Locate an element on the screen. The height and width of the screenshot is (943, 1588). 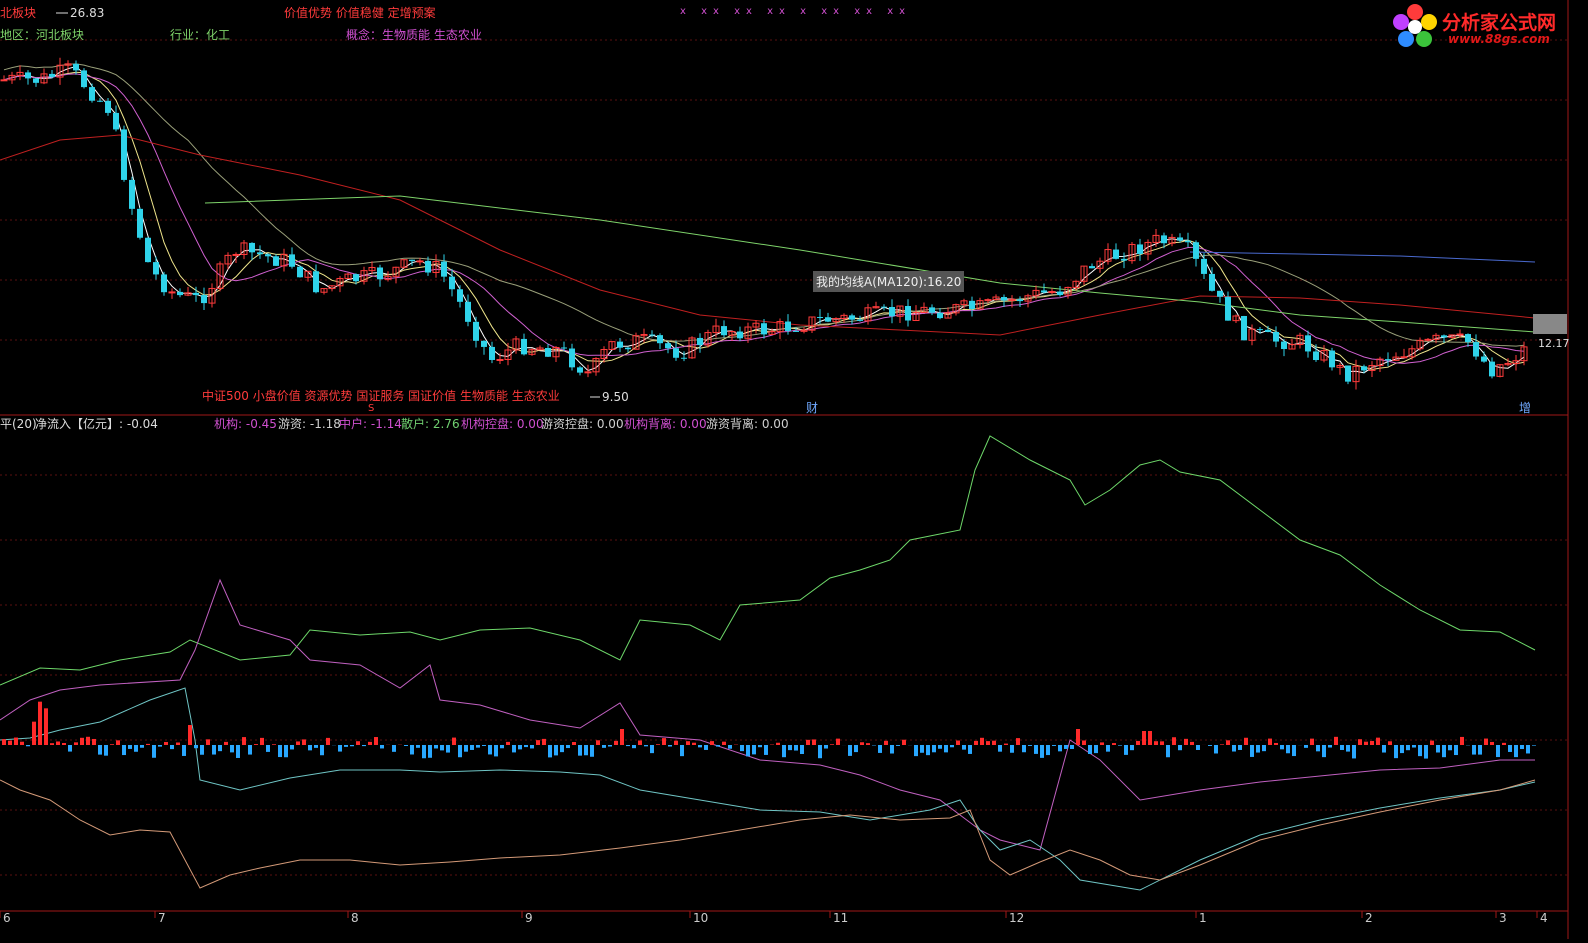
jigou-value: 机构: -0.45 is located at coordinates (245, 424).